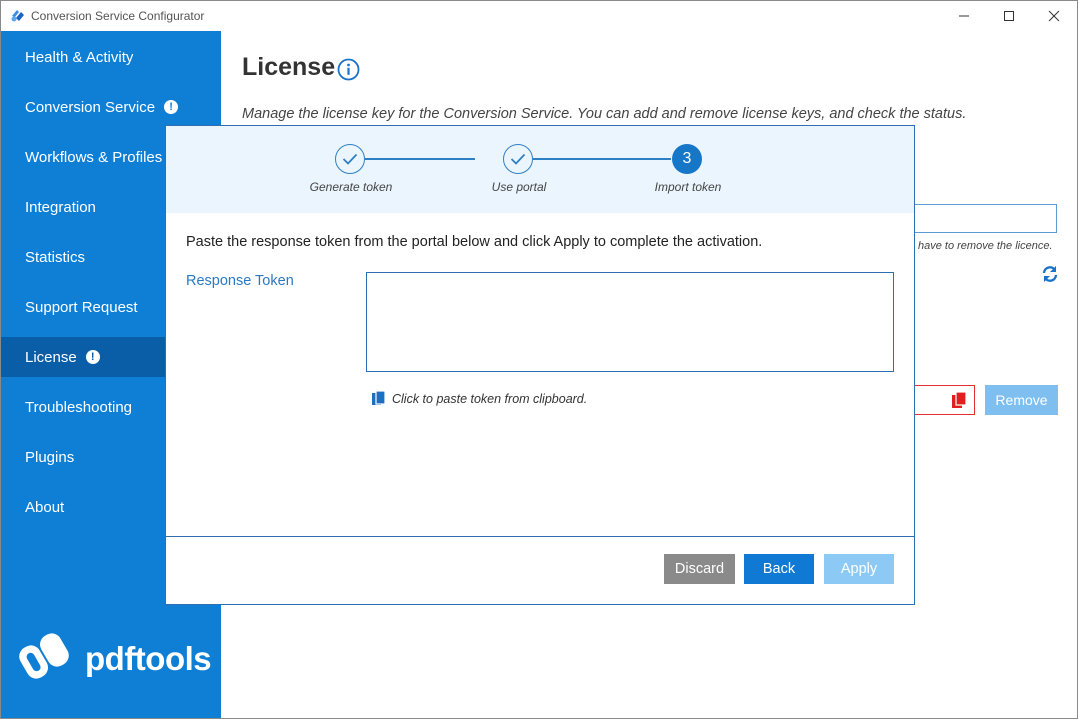 This screenshot has width=1078, height=719. I want to click on step-label: Import token, so click(688, 187).